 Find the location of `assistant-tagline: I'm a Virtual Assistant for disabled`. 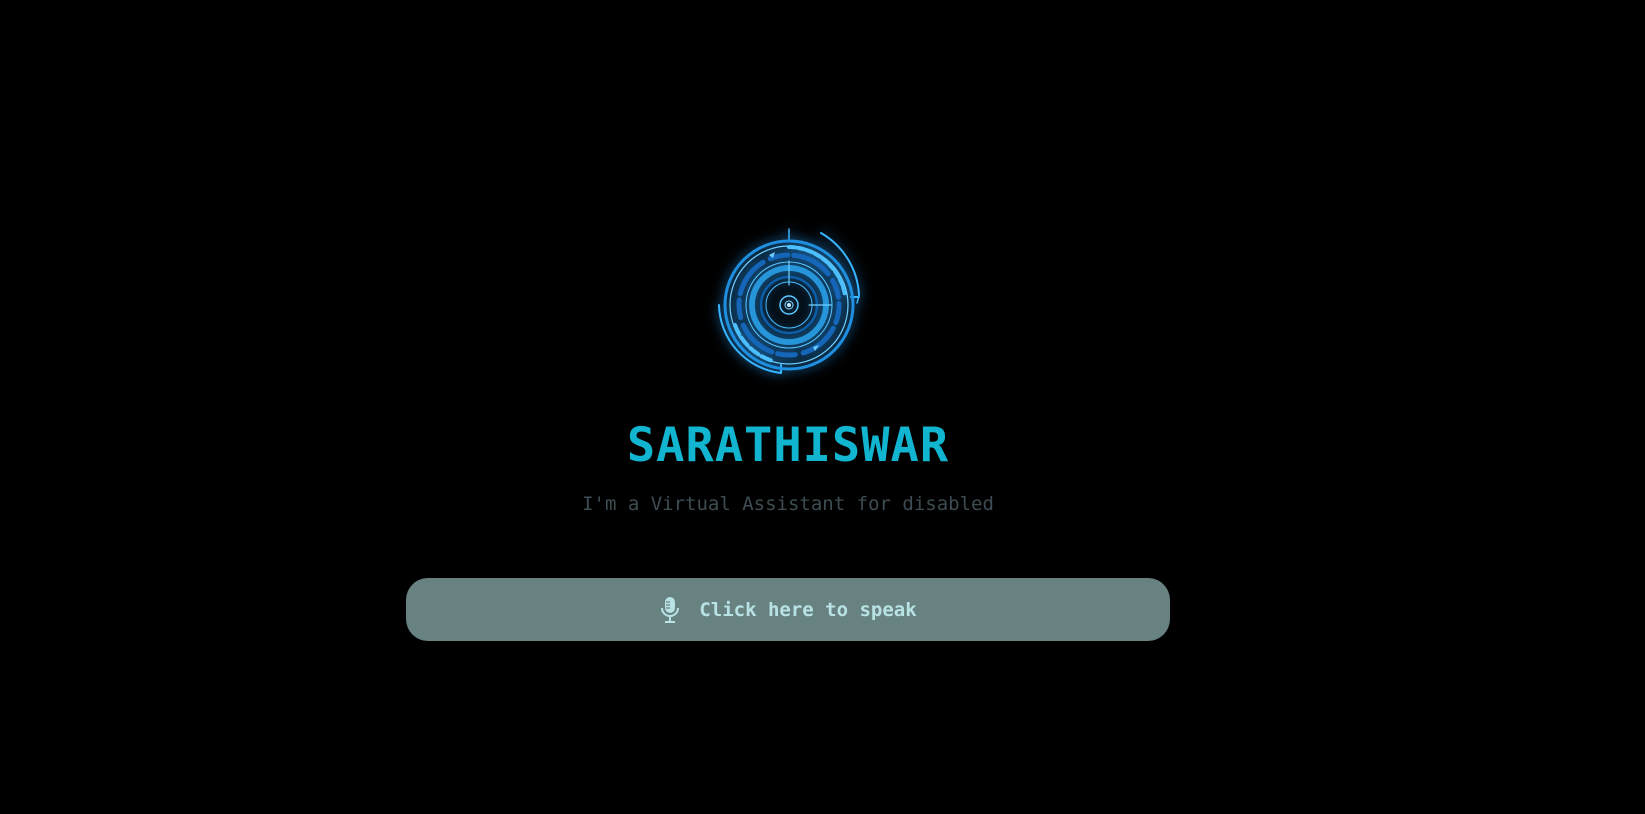

assistant-tagline: I'm a Virtual Assistant for disabled is located at coordinates (788, 504).